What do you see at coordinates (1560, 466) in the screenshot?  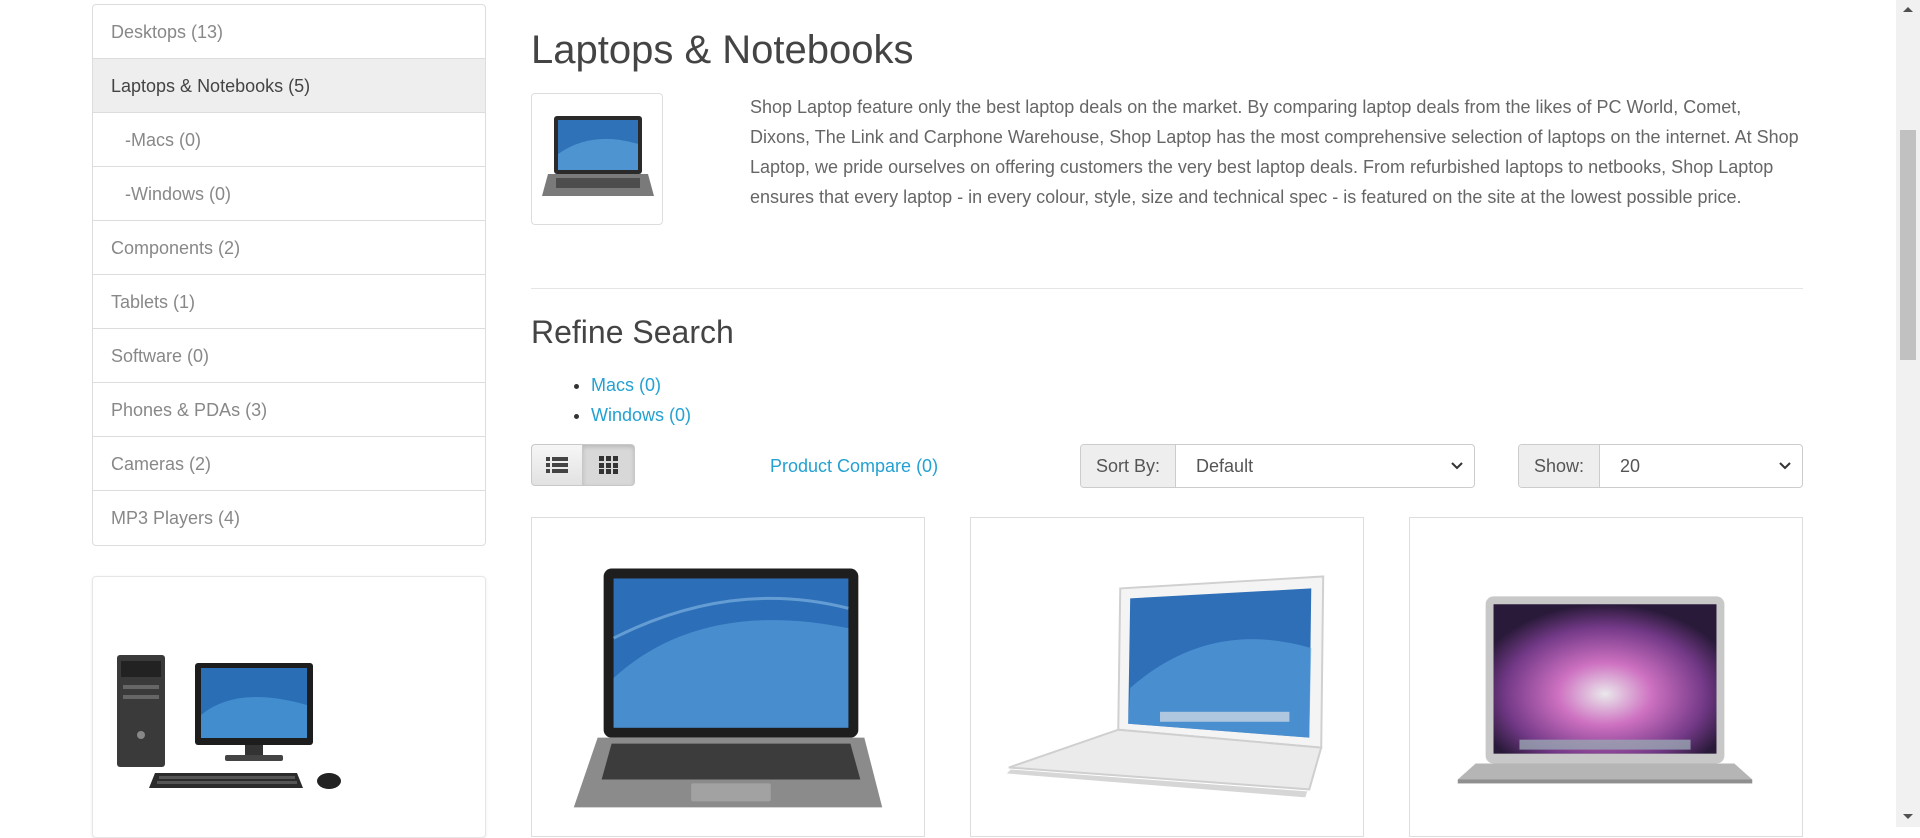 I see `show-label: Show:` at bounding box center [1560, 466].